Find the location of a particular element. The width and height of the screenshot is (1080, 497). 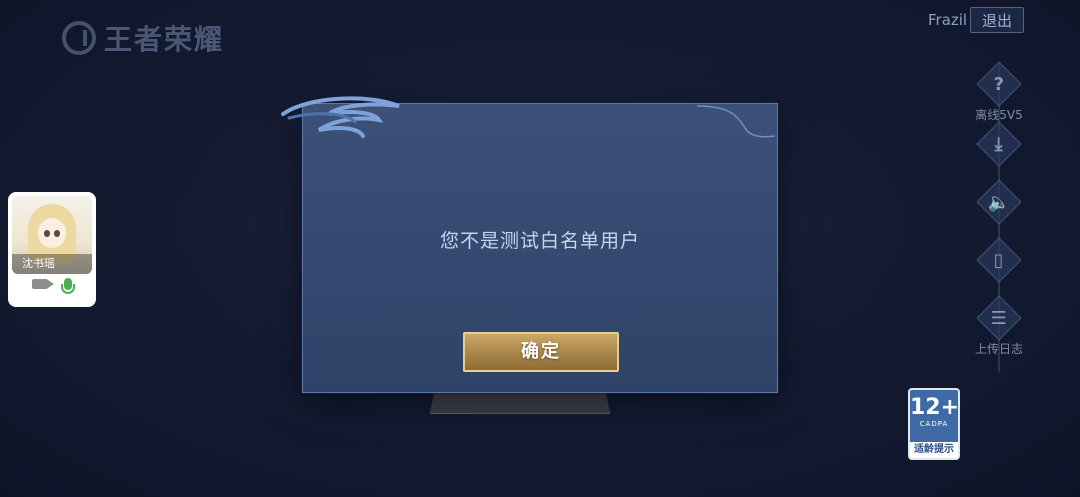

sound-button: 🔈 is located at coordinates (999, 202).